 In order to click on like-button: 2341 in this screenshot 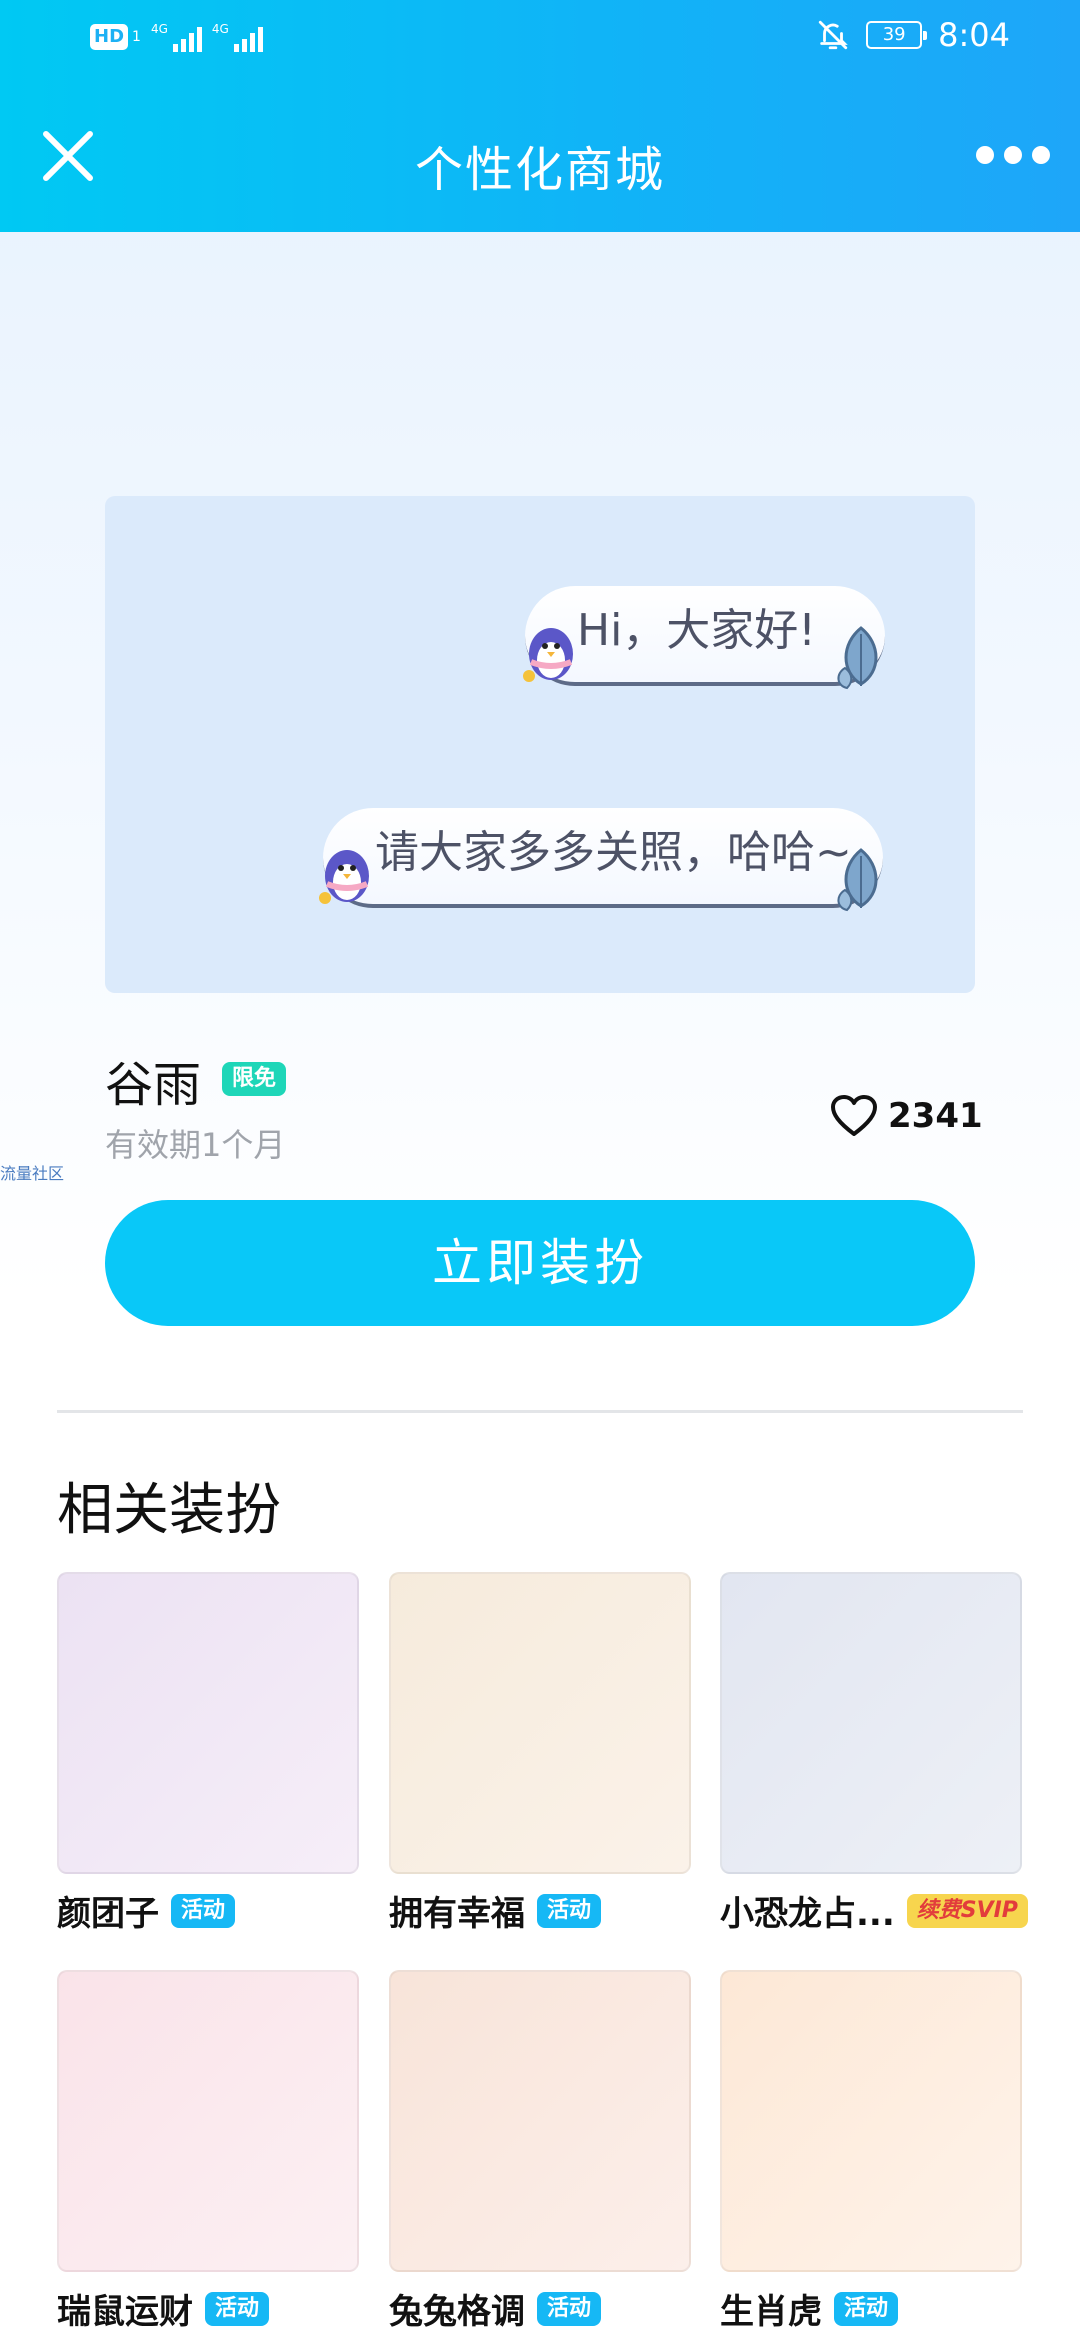, I will do `click(906, 1116)`.